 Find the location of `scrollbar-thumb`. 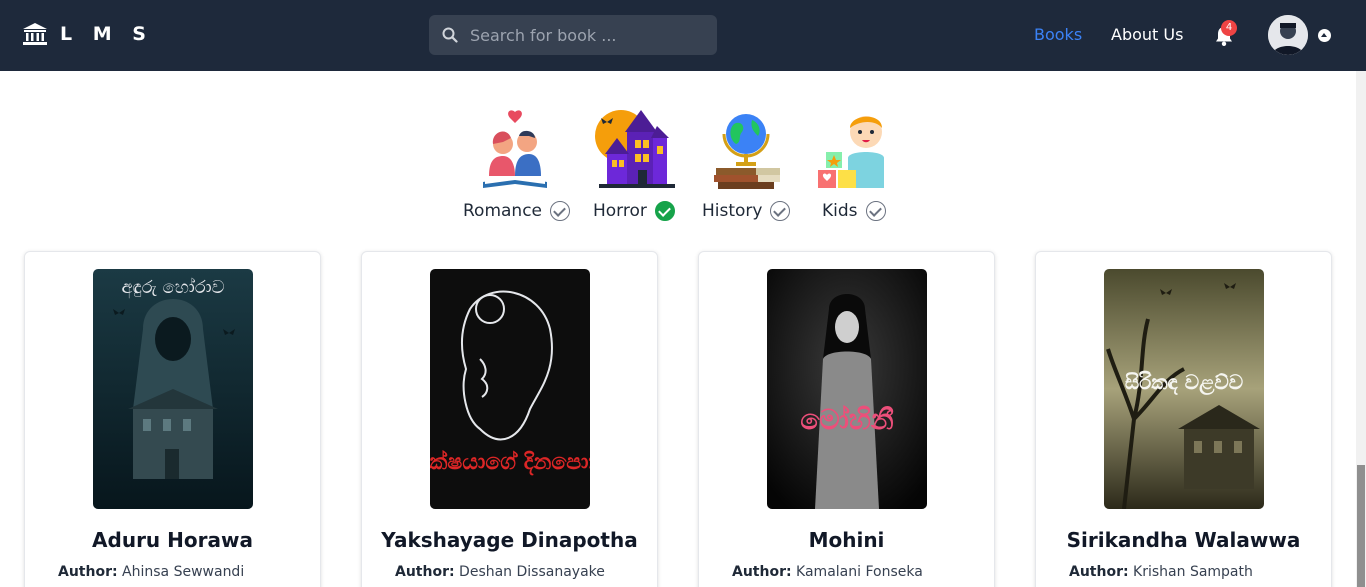

scrollbar-thumb is located at coordinates (1361, 526).